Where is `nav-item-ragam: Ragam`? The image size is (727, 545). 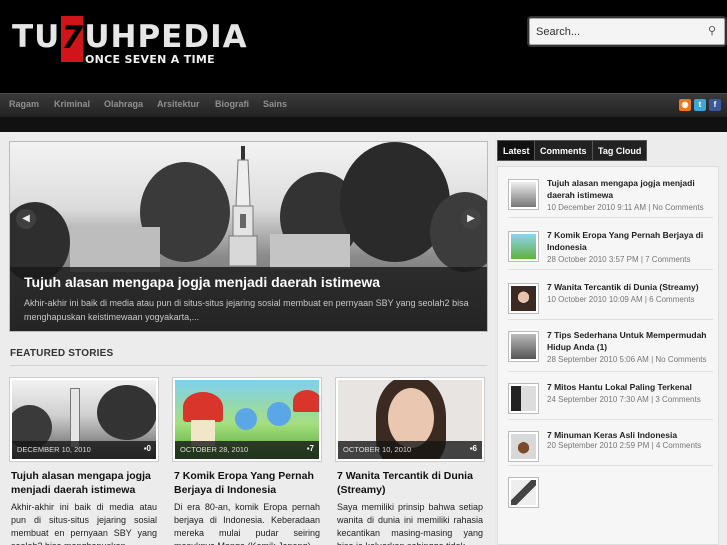
nav-item-ragam: Ragam is located at coordinates (24, 104).